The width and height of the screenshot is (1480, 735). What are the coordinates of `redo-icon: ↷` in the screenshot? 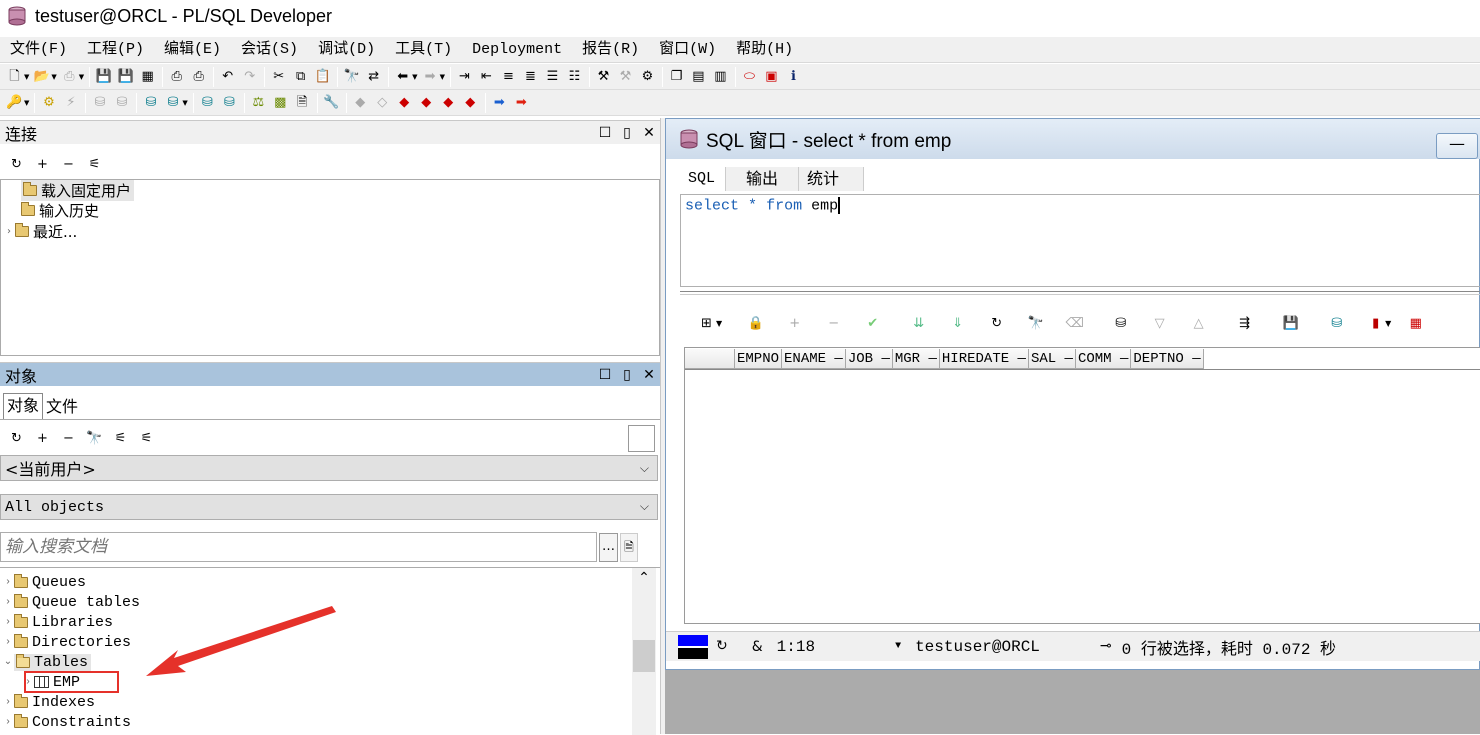 It's located at (249, 76).